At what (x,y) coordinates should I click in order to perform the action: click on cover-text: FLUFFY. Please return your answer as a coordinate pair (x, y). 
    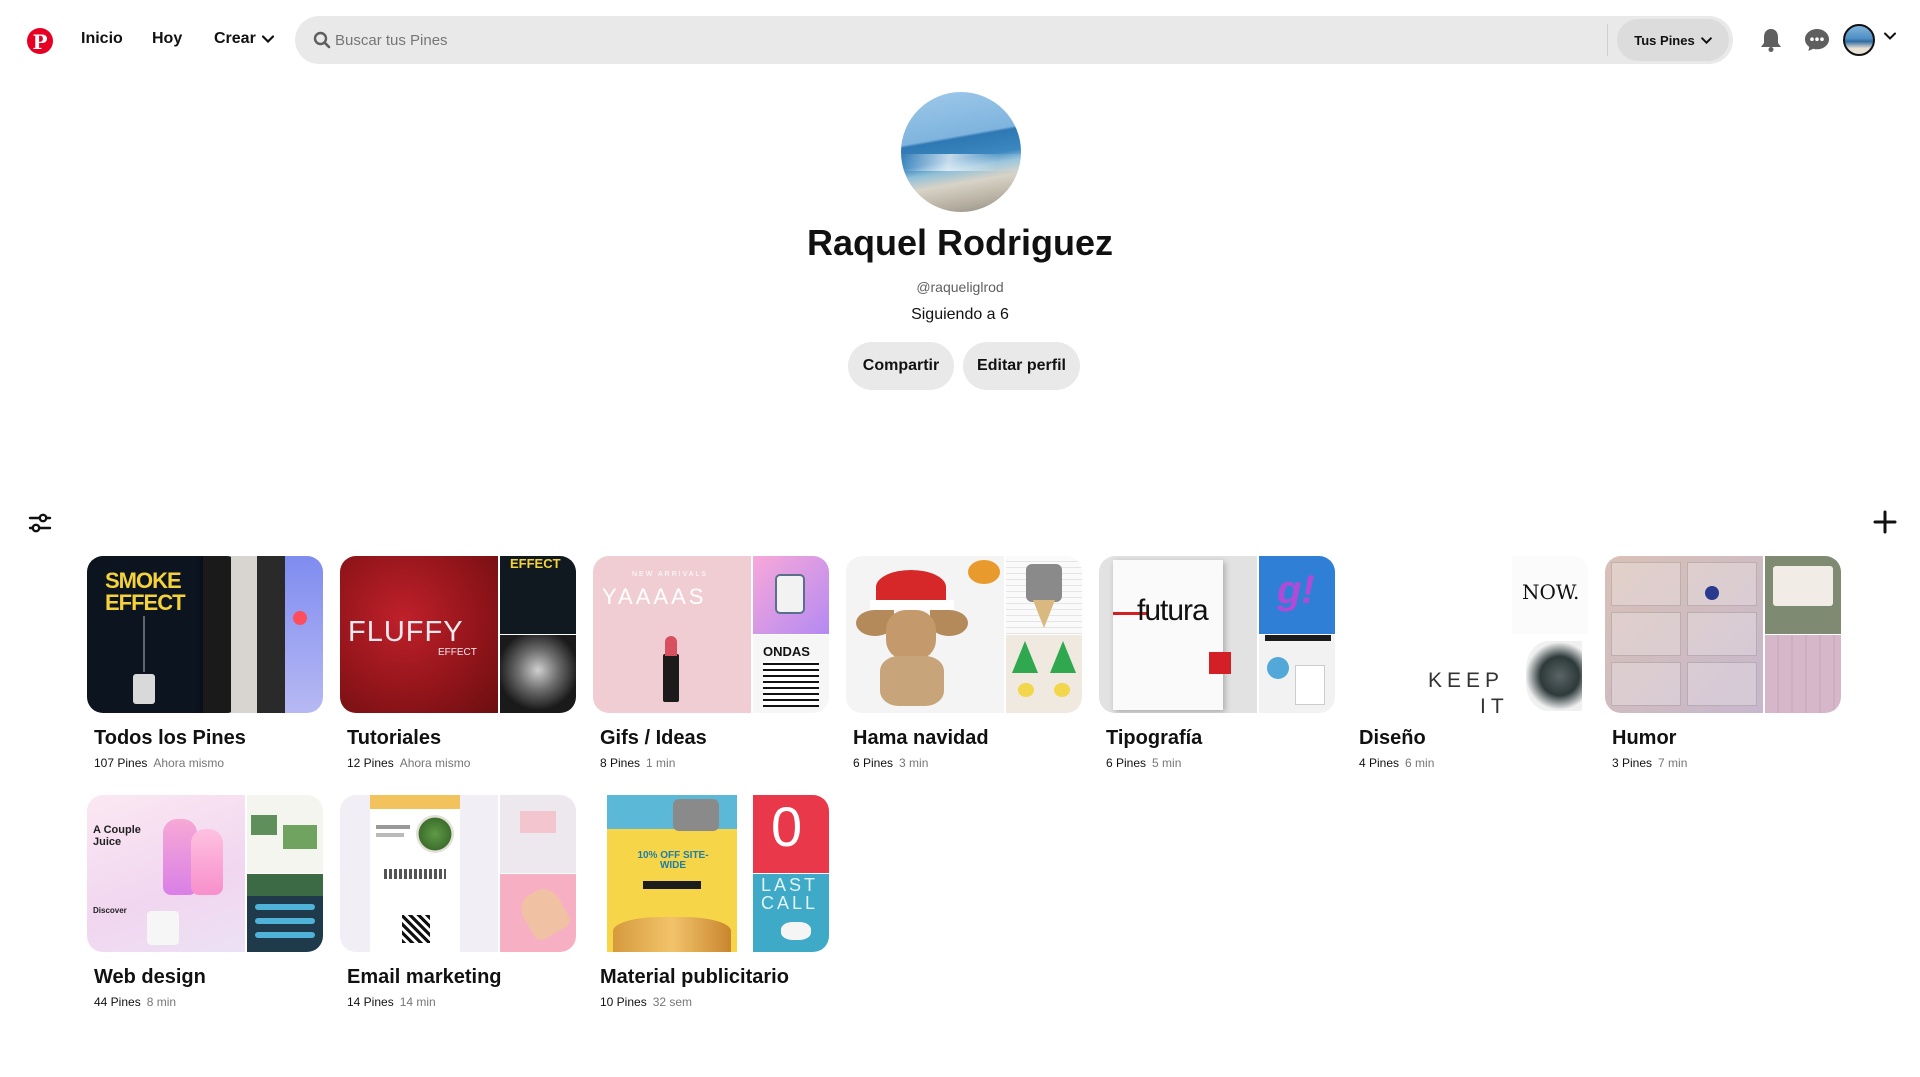
    Looking at the image, I should click on (406, 632).